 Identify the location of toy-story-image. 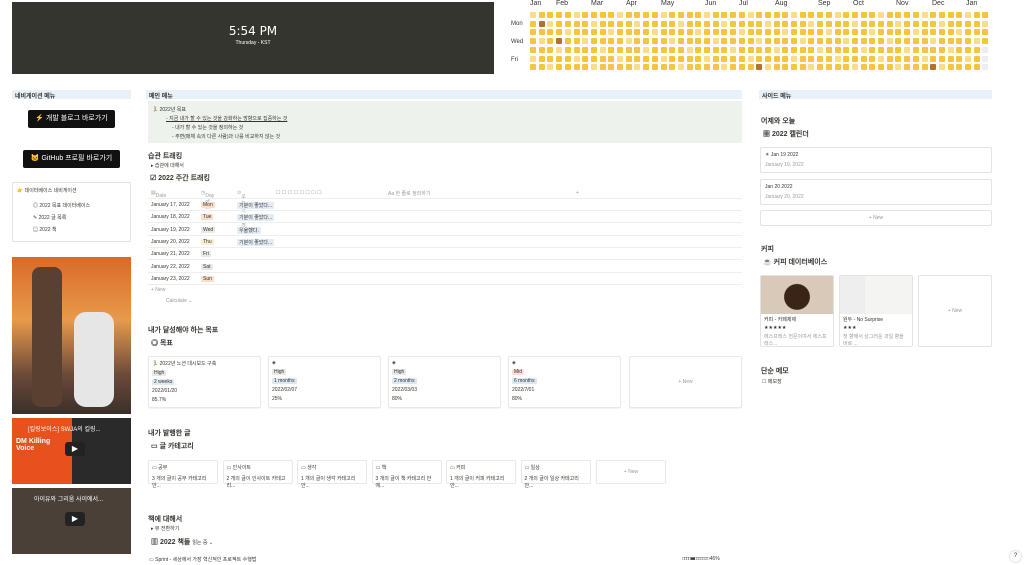
(71, 335).